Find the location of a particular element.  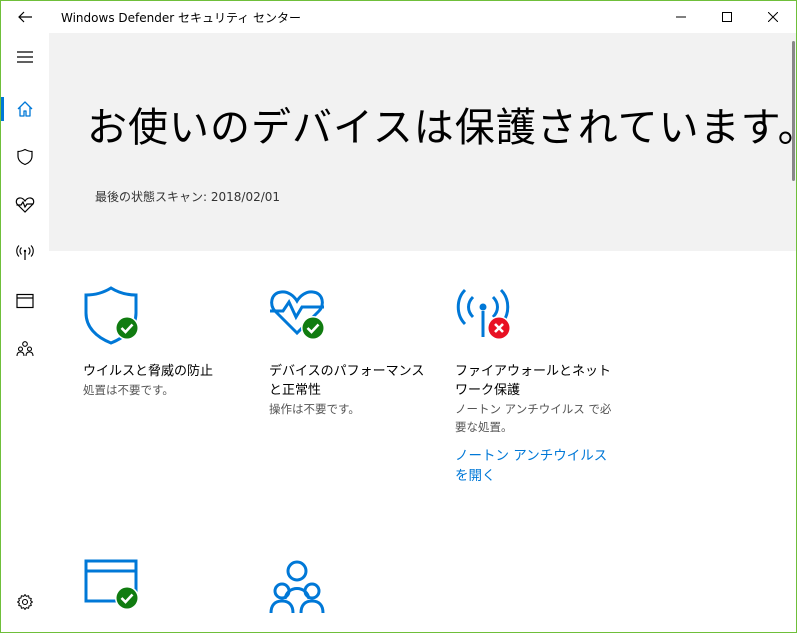

maximize-icon is located at coordinates (727, 17).